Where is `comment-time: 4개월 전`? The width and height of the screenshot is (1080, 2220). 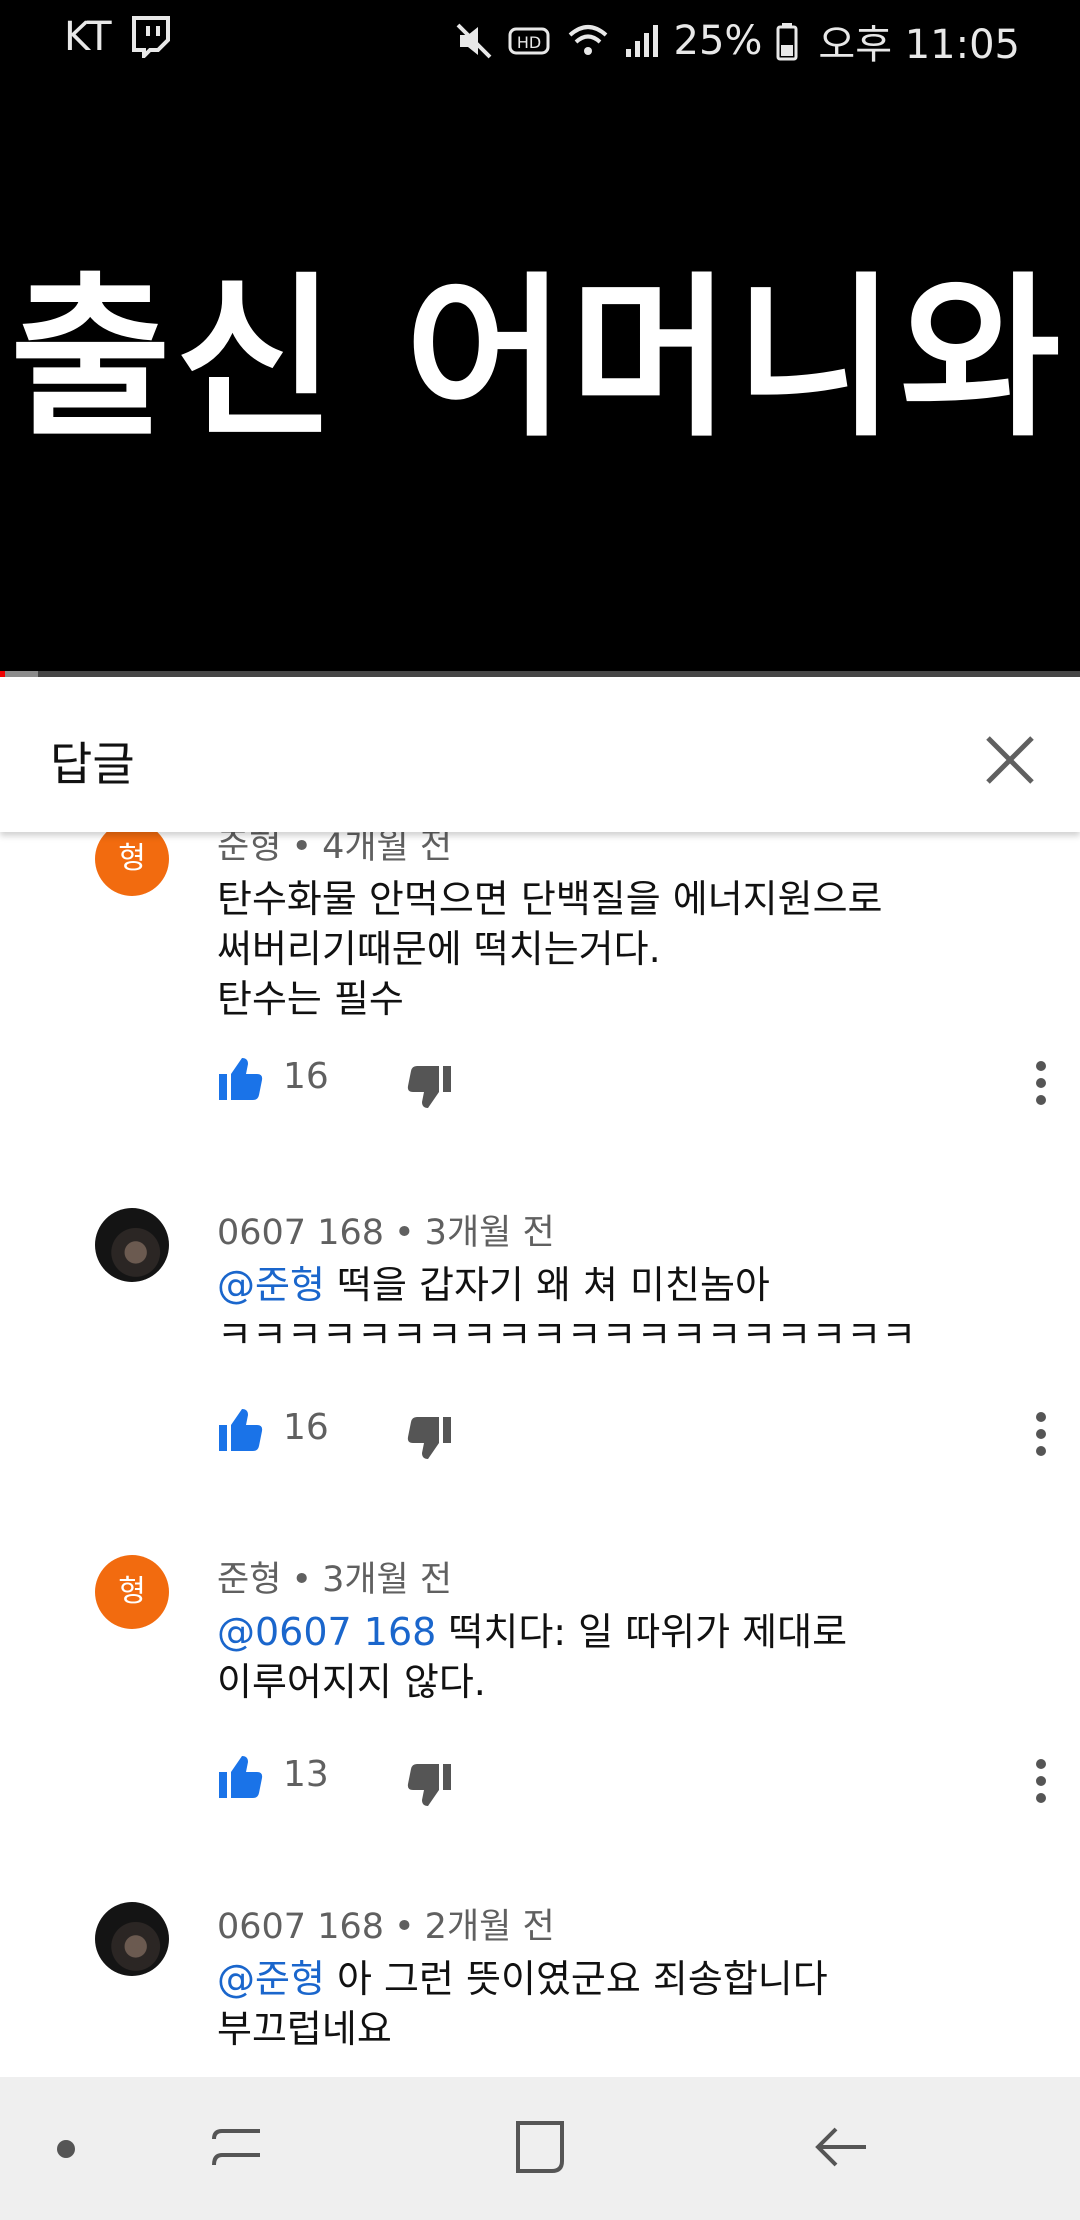 comment-time: 4개월 전 is located at coordinates (387, 849).